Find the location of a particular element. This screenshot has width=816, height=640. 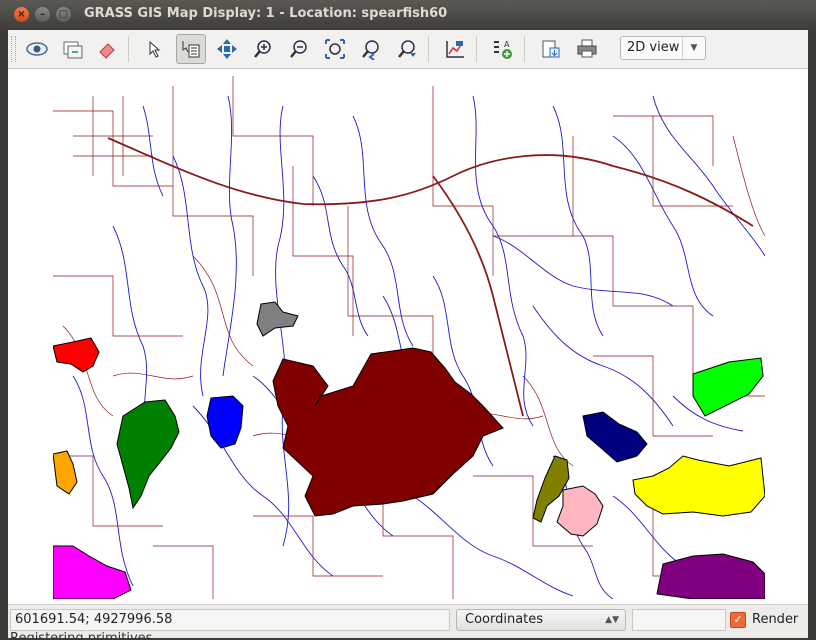

render-checkbox: ✓ Render is located at coordinates (764, 620).